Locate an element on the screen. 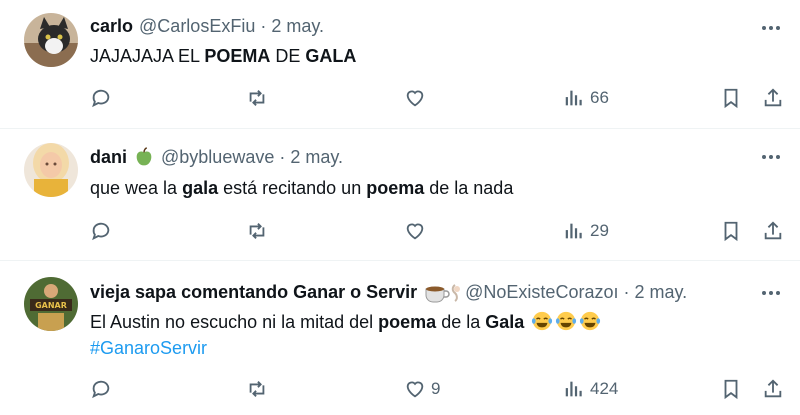  like-count: 9 is located at coordinates (436, 388).